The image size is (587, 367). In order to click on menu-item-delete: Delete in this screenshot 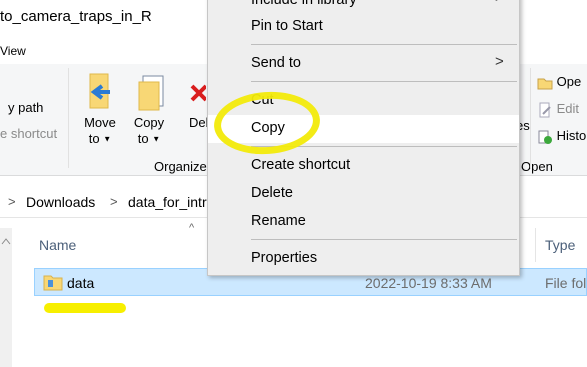, I will do `click(363, 194)`.